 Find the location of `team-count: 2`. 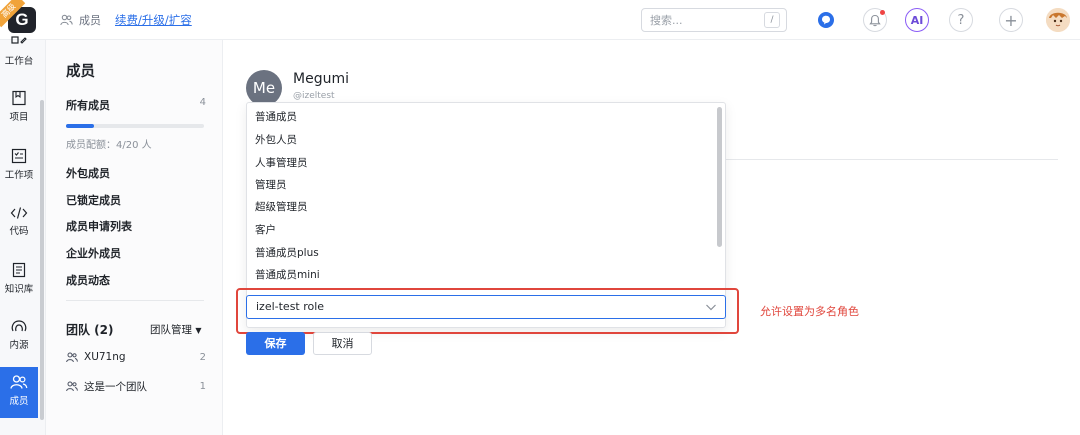

team-count: 2 is located at coordinates (202, 357).